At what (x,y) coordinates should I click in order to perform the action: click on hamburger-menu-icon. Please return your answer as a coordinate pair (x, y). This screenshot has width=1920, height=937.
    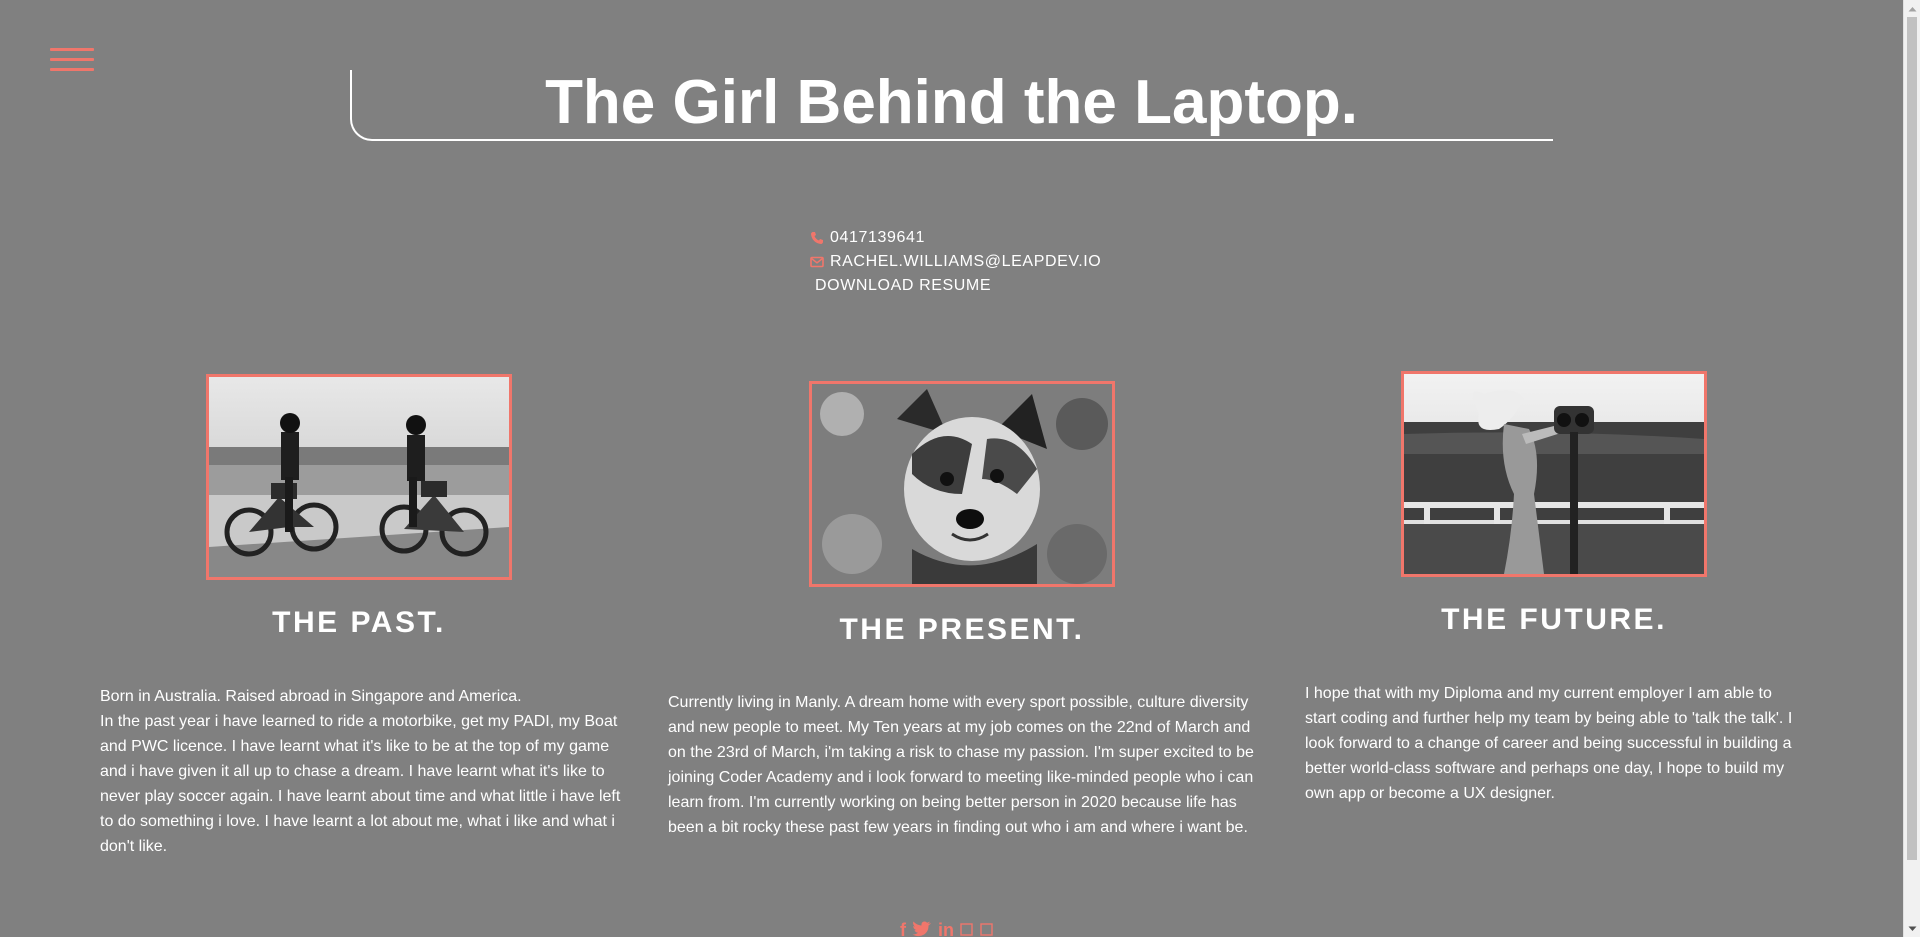
    Looking at the image, I should click on (72, 61).